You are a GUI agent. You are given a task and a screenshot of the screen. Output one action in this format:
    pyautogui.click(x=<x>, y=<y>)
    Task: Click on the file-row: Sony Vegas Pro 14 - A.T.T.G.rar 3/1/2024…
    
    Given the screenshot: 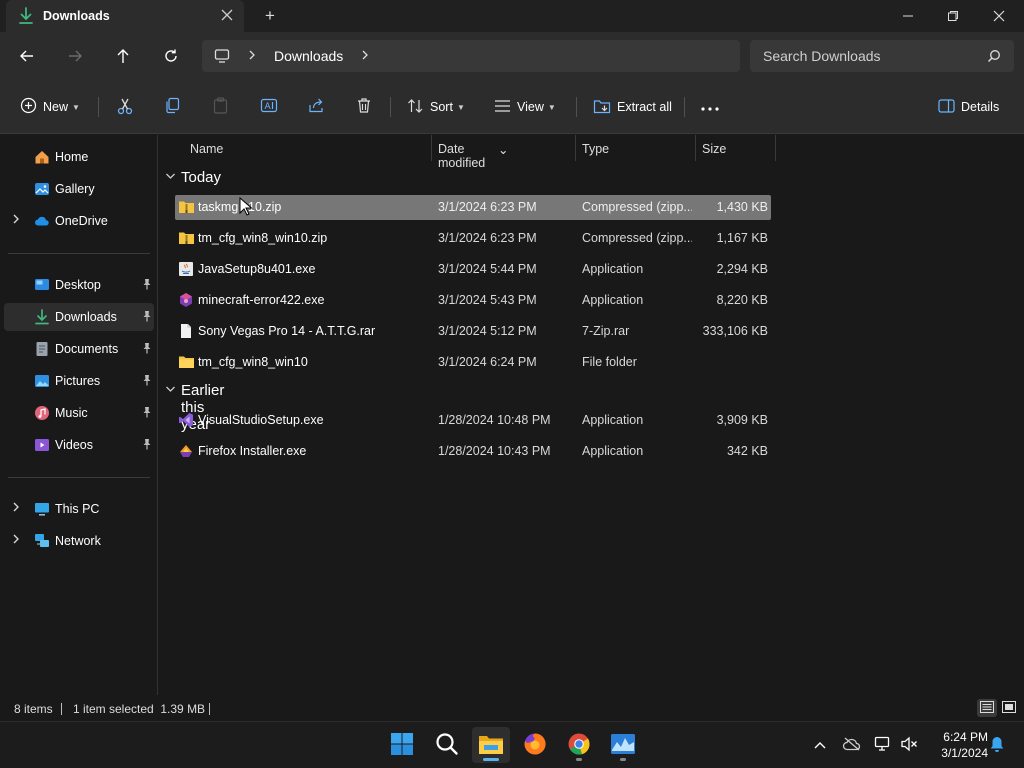 What is the action you would take?
    pyautogui.click(x=473, y=331)
    